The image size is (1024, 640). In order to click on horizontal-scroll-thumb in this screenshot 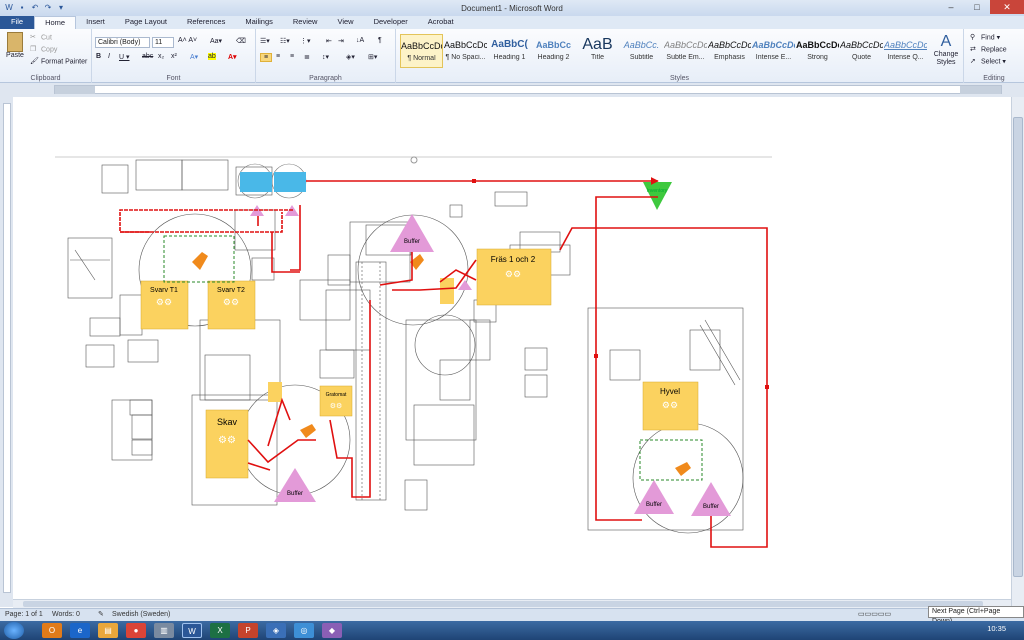, I will do `click(503, 604)`.